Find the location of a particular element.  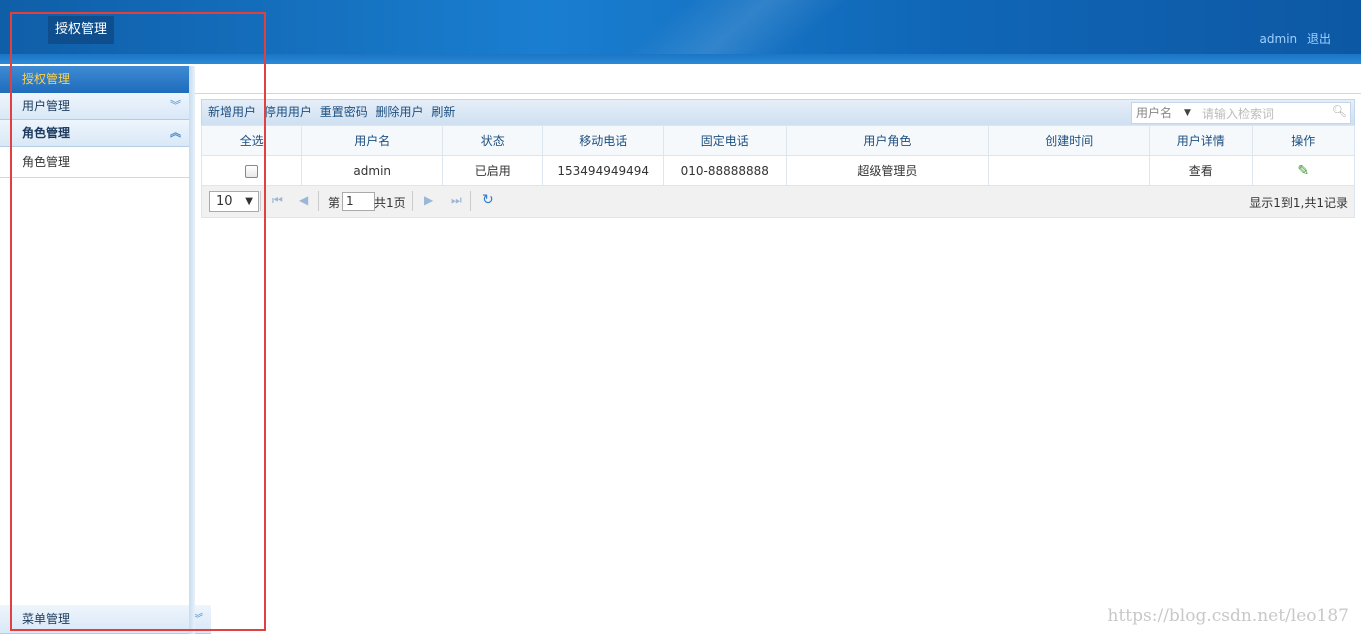

sidebar-item-label: 菜单管理 is located at coordinates (46, 619).